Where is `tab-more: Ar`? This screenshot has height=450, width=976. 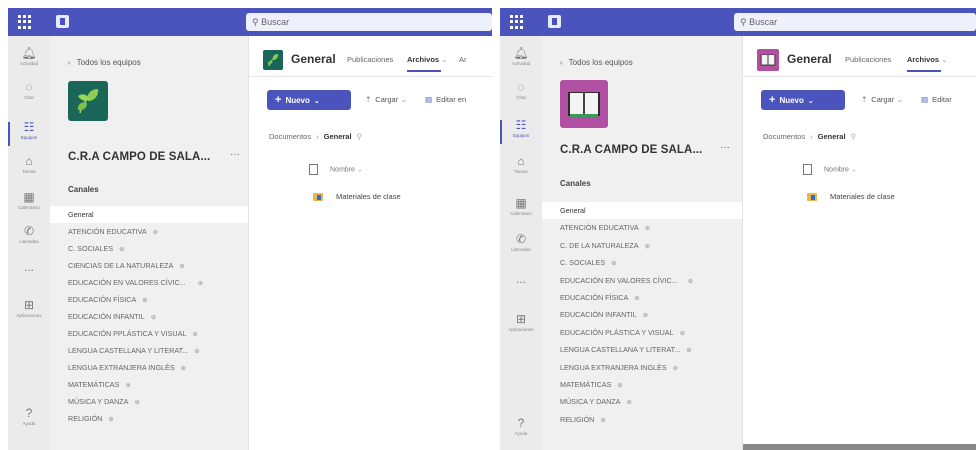
tab-more: Ar is located at coordinates (463, 59).